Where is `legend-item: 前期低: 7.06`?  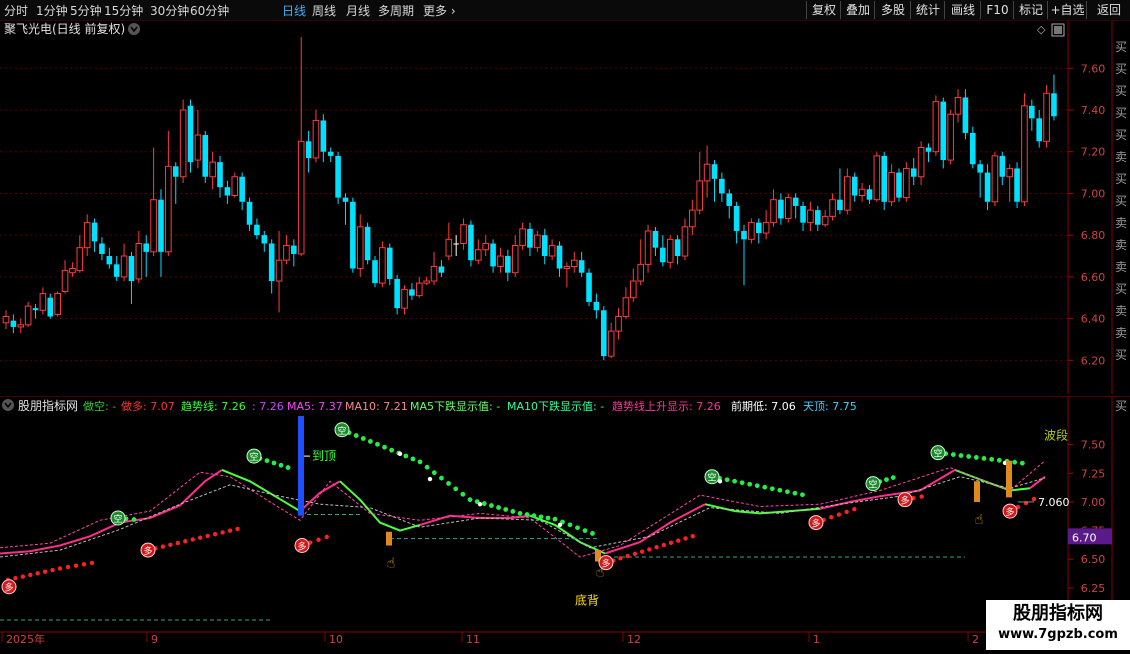 legend-item: 前期低: 7.06 is located at coordinates (763, 406).